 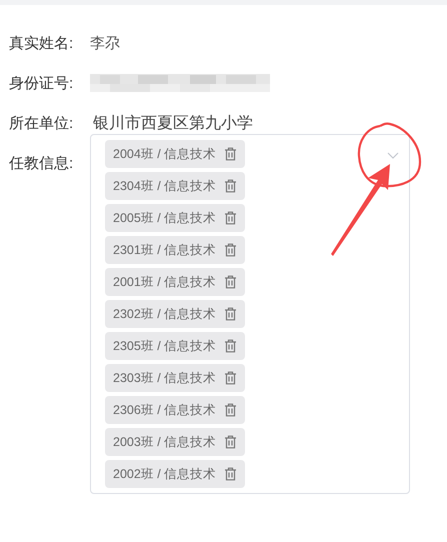 I want to click on class-tag: 2003班 / 信息技术, so click(x=175, y=442).